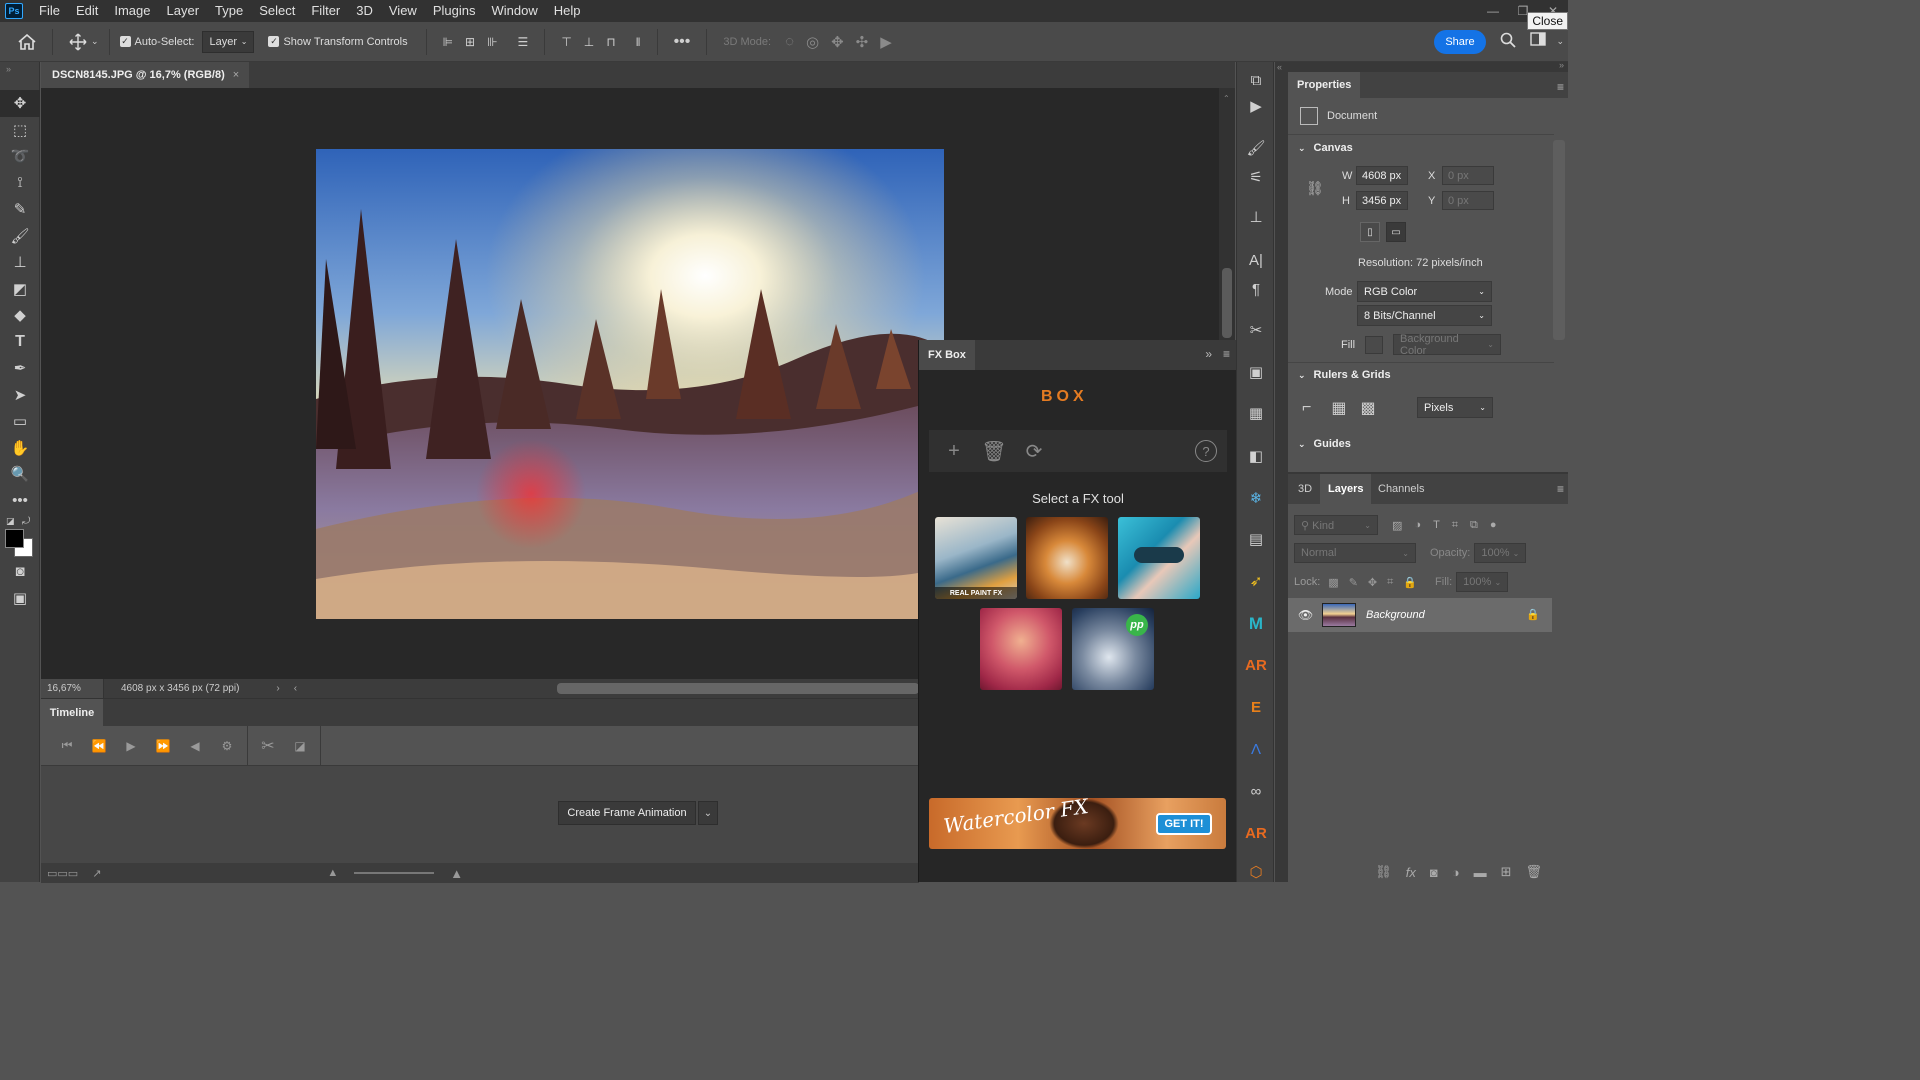  Describe the element at coordinates (1333, 582) in the screenshot. I see `lock-transparent-icon: ▩` at that location.